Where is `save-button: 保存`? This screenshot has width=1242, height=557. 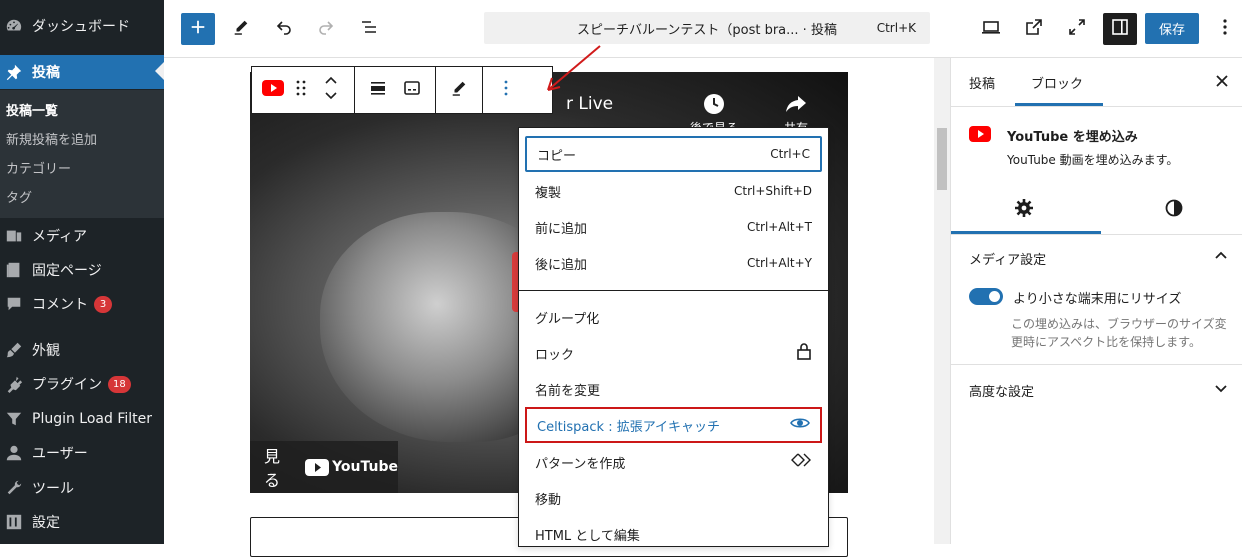
save-button: 保存 is located at coordinates (1172, 28).